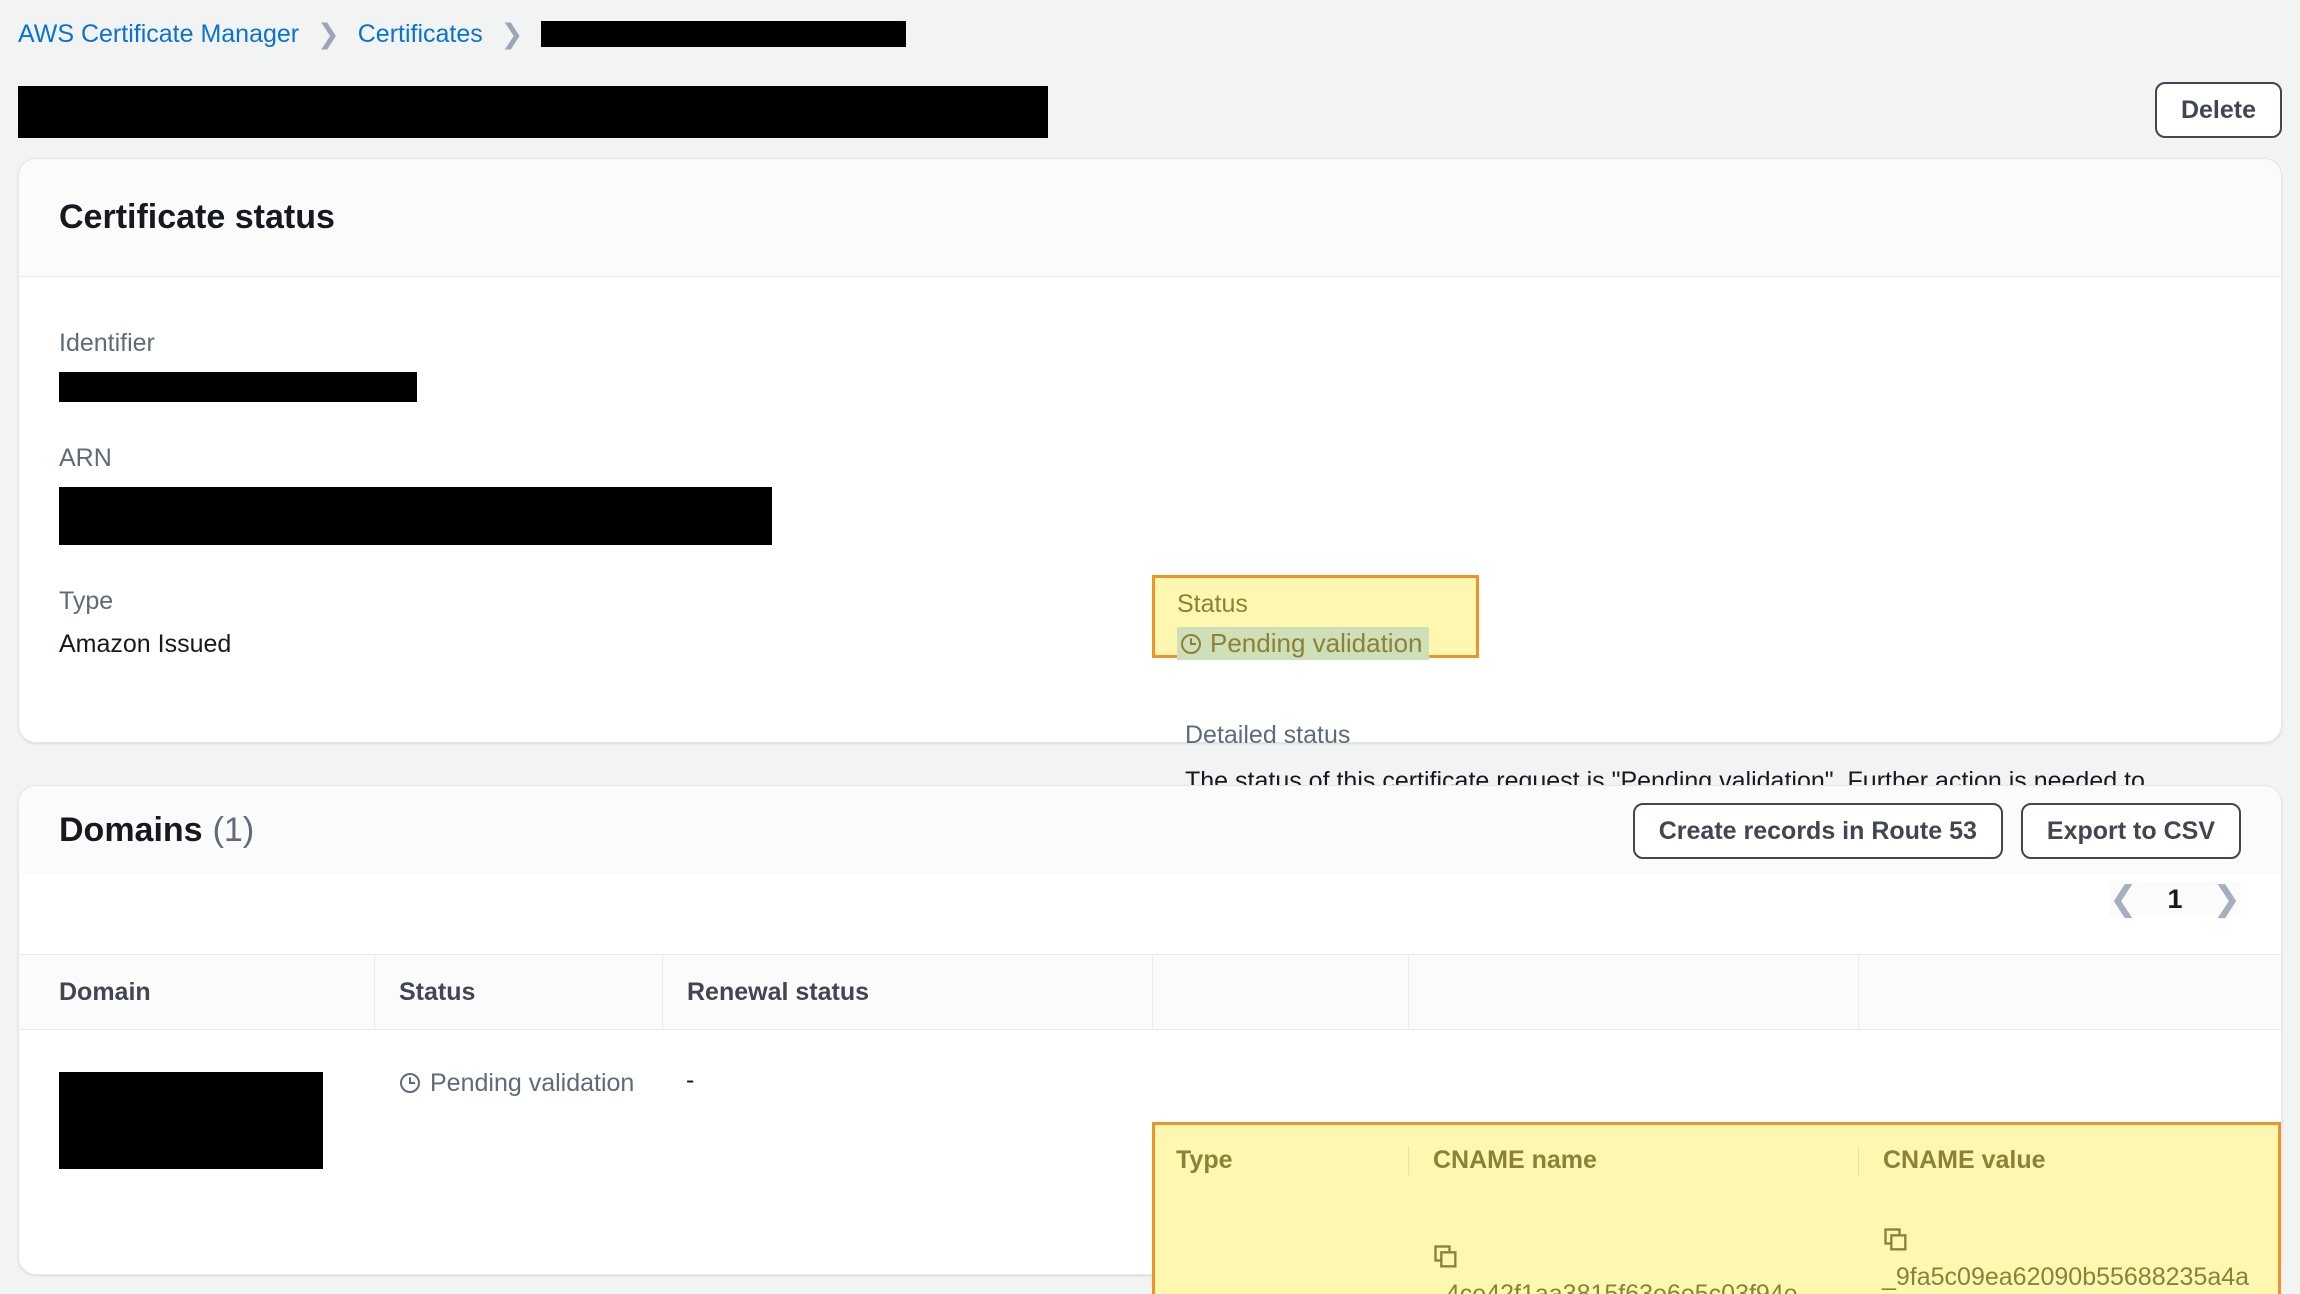 The height and width of the screenshot is (1294, 2300). Describe the element at coordinates (1212, 604) in the screenshot. I see `status-label: Status` at that location.